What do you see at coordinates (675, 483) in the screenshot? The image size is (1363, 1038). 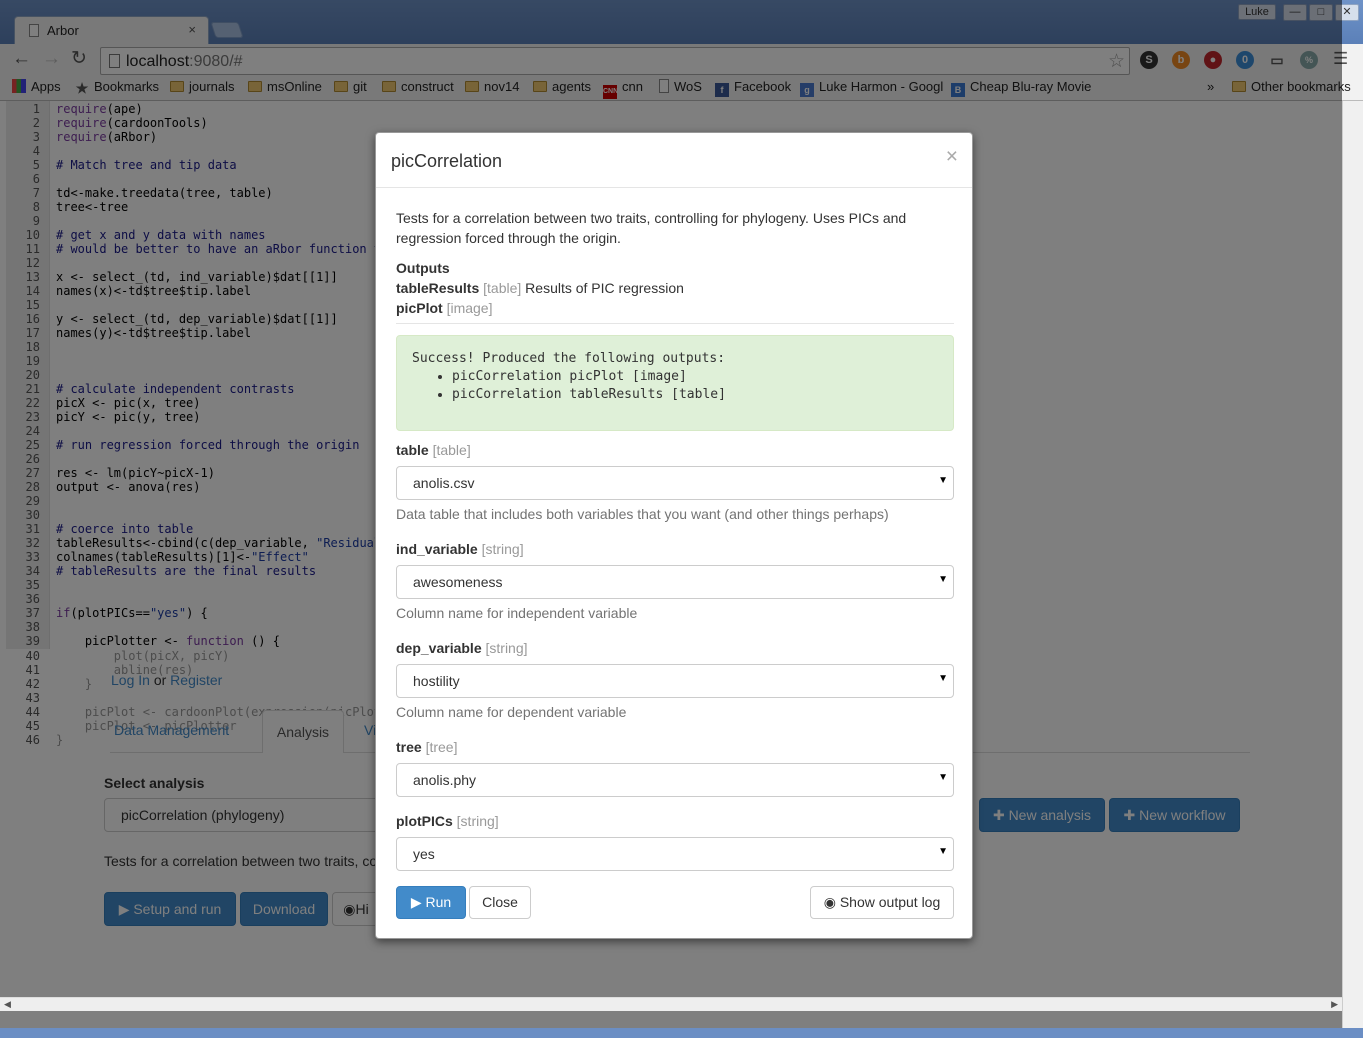 I see `select-table: anolis.csv ▼` at bounding box center [675, 483].